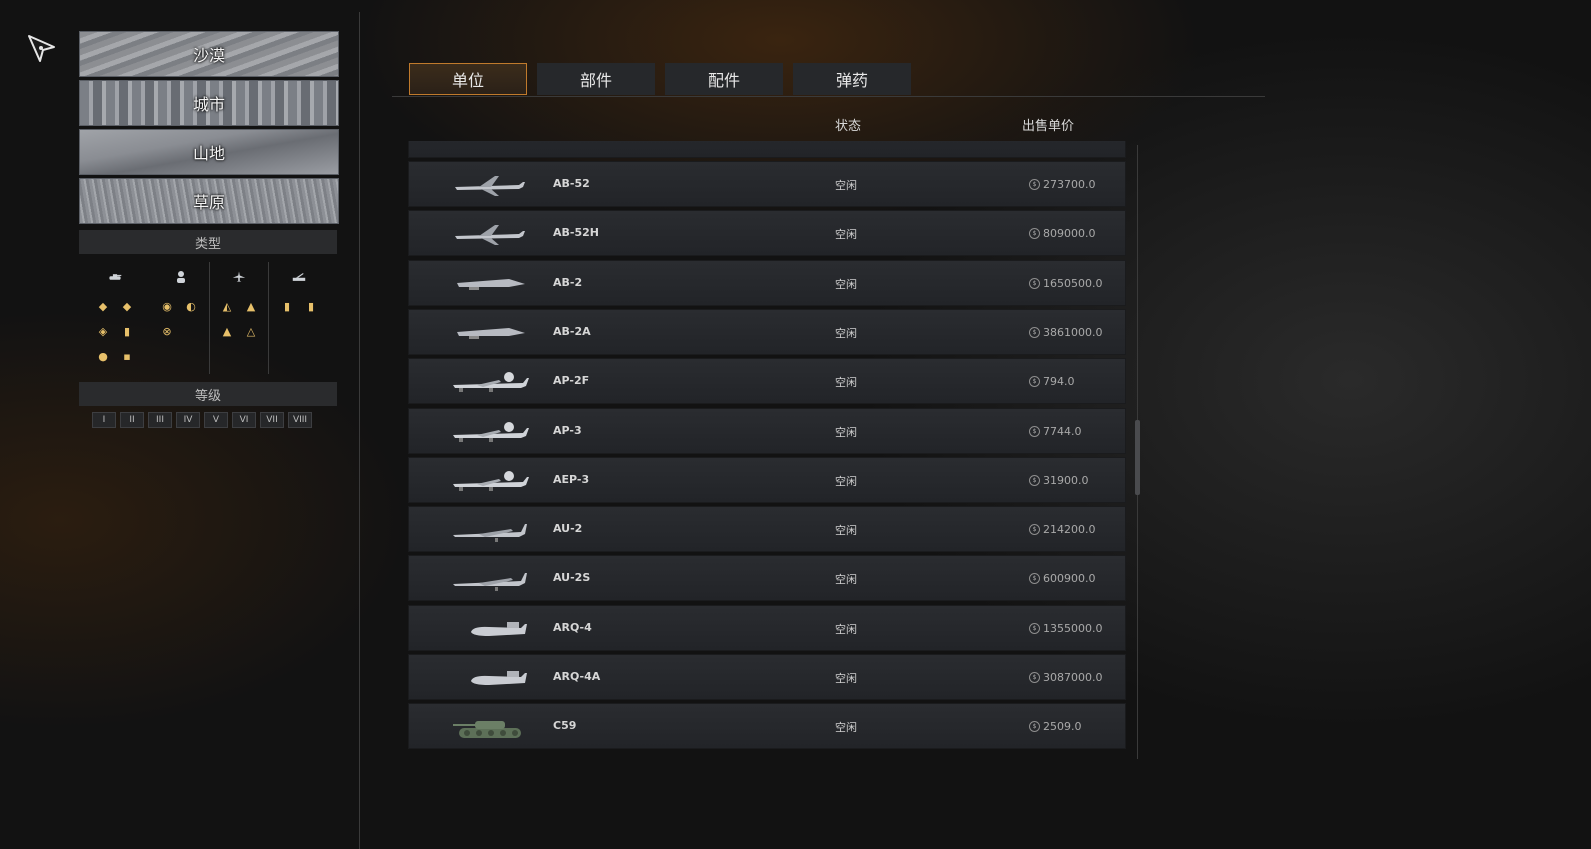 Image resolution: width=1591 pixels, height=849 pixels. Describe the element at coordinates (1062, 431) in the screenshot. I see `unit-price-value: 7744.0` at that location.